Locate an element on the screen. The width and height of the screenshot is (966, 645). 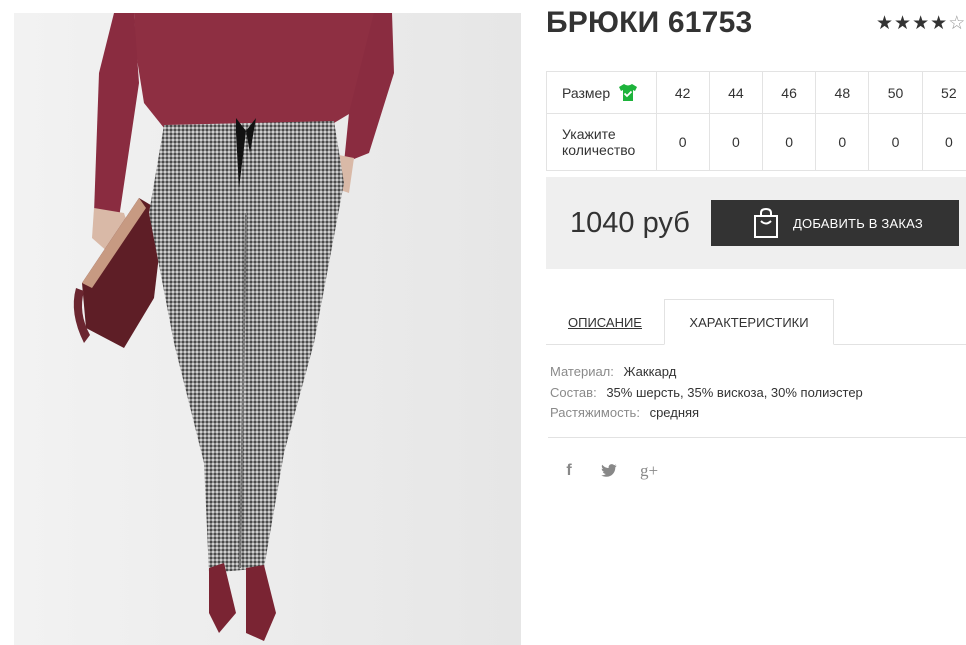
facebook-icon: f is located at coordinates (569, 471).